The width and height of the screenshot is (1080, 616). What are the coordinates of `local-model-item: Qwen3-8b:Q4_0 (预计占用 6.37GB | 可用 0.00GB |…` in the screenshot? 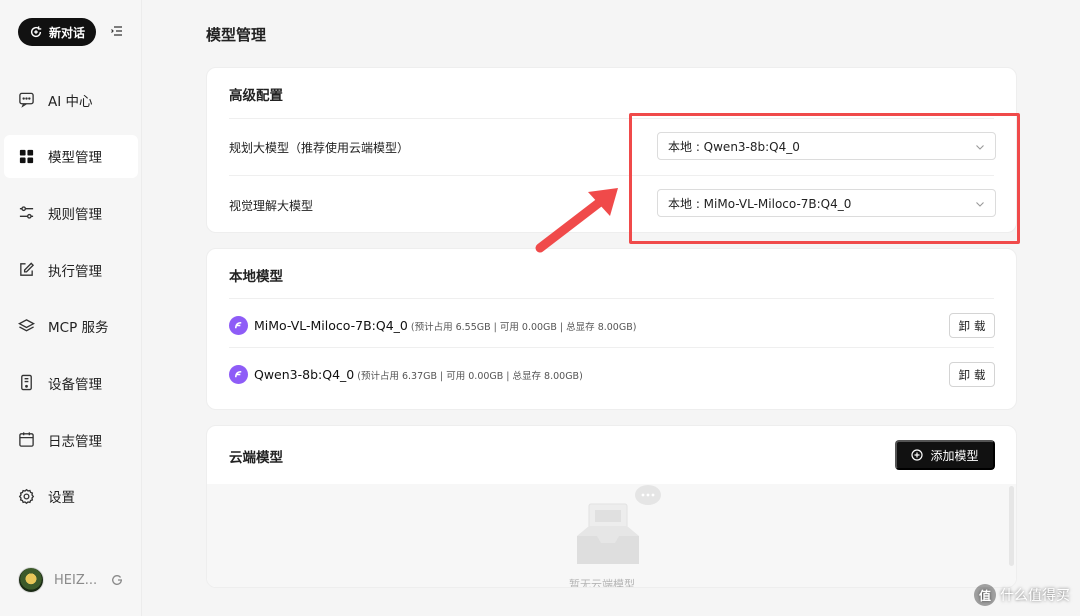 It's located at (406, 374).